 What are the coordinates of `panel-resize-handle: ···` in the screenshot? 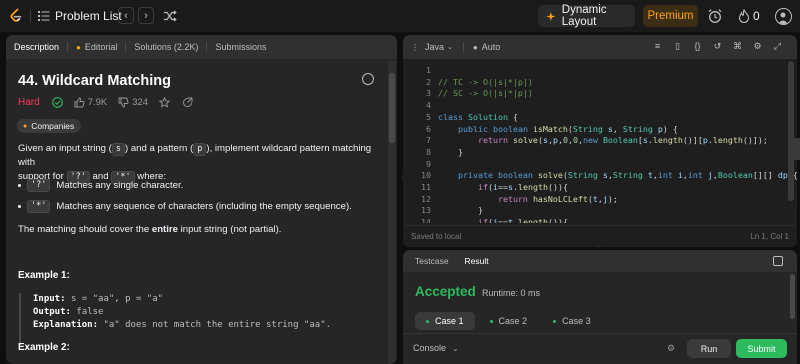 It's located at (600, 247).